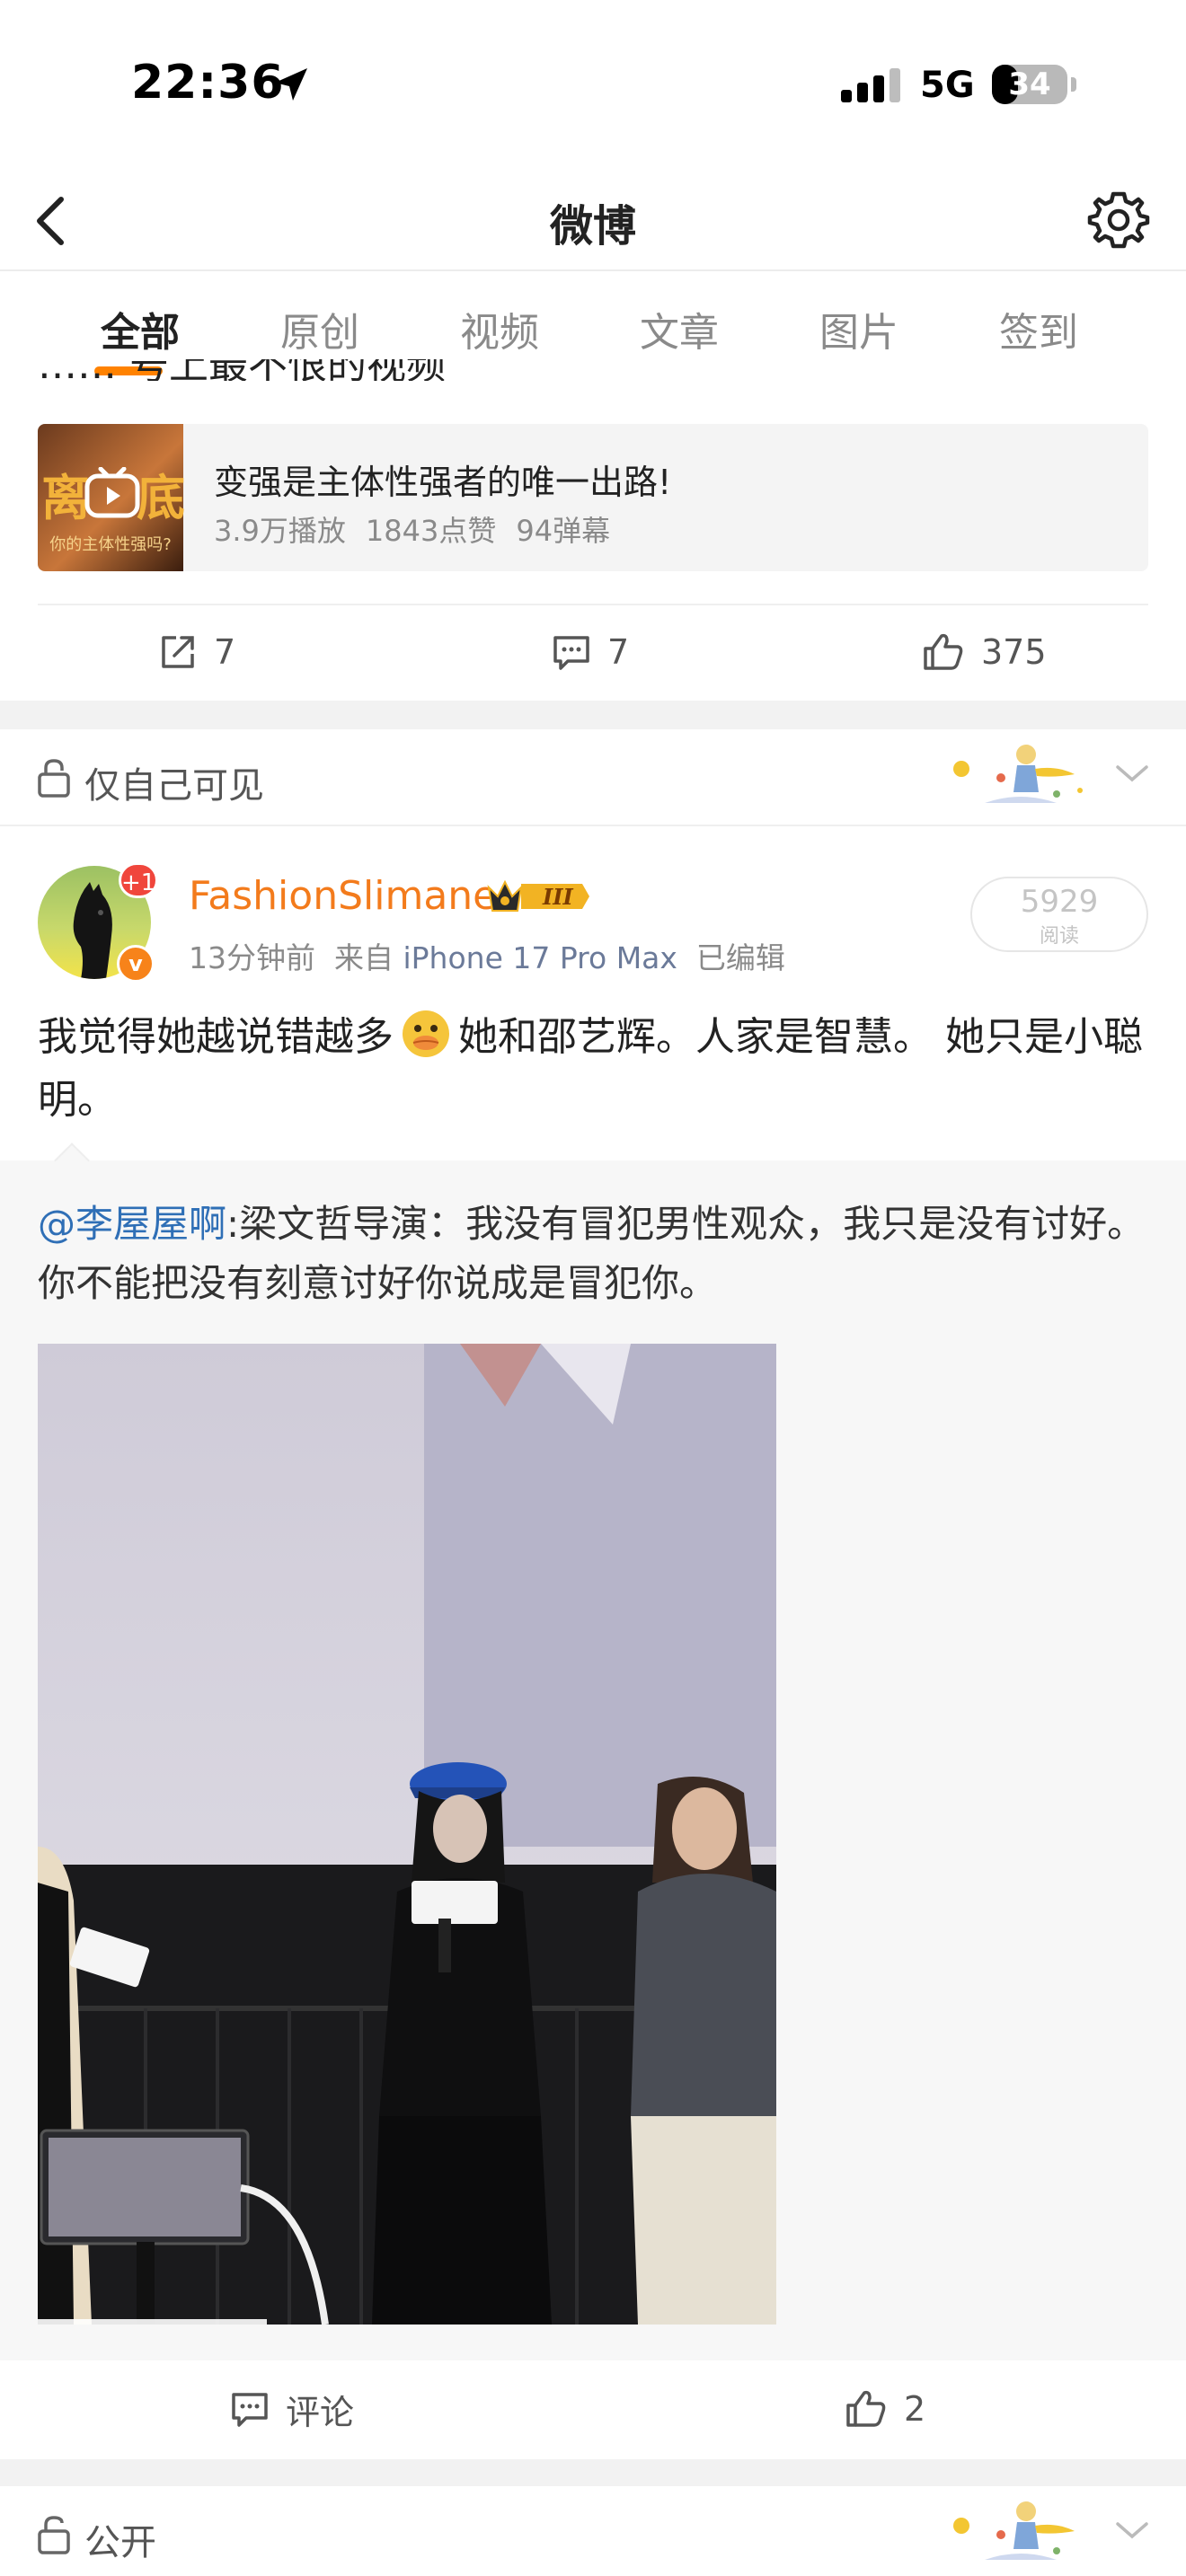  Describe the element at coordinates (595, 1069) in the screenshot. I see `post-body: 我觉得她越说错越多 她和邵艺辉。人家是智慧。 她只是小聪明。` at that location.